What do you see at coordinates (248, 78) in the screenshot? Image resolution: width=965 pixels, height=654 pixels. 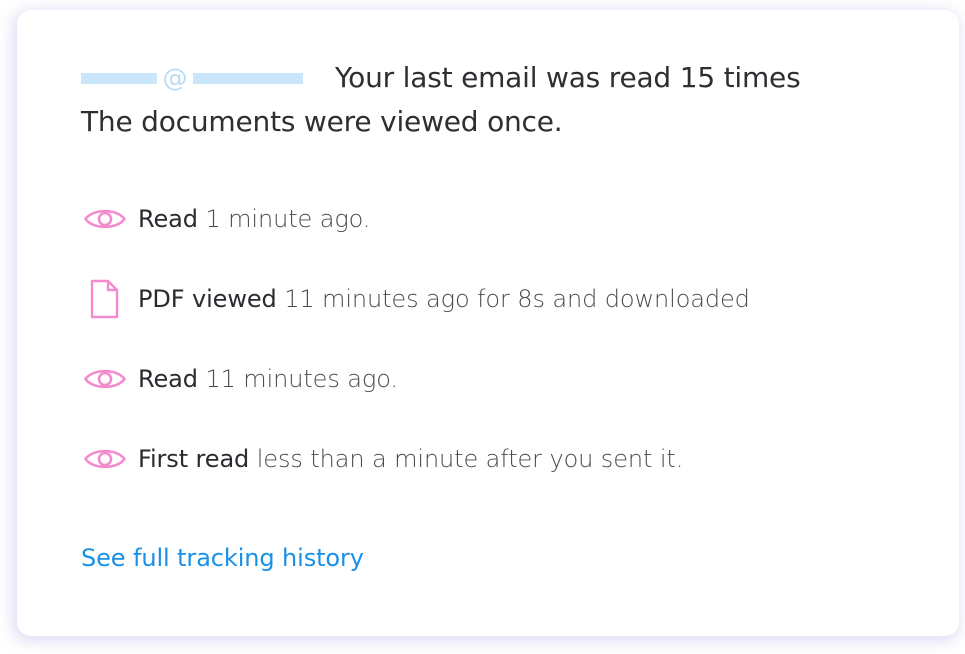 I see `address-bar-right` at bounding box center [248, 78].